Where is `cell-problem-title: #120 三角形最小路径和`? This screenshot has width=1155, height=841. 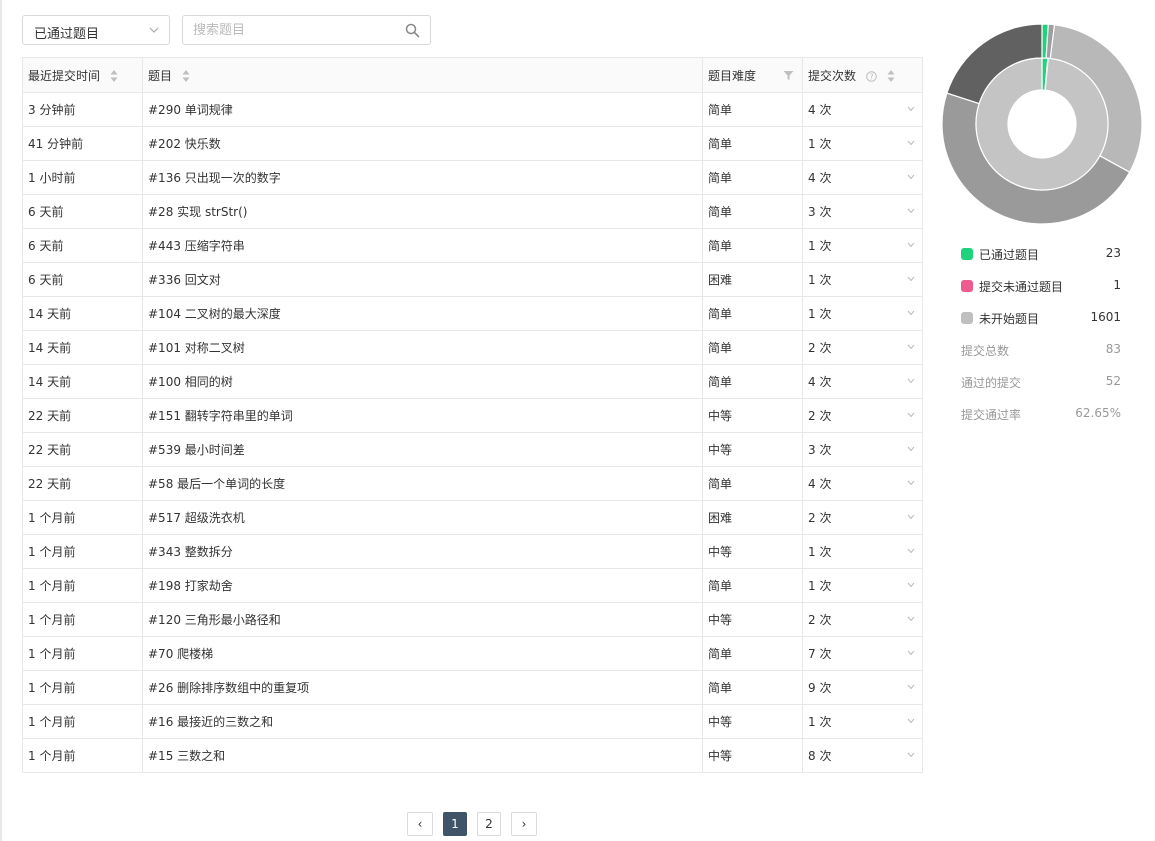
cell-problem-title: #120 三角形最小路径和 is located at coordinates (422, 619).